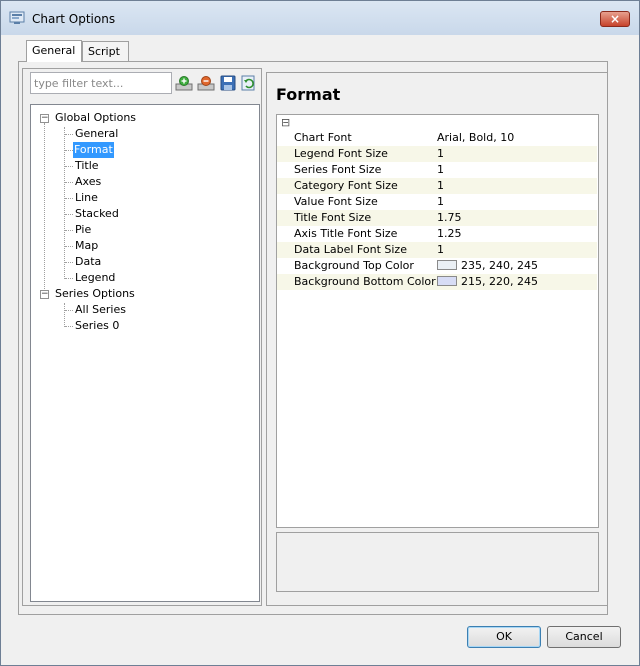  What do you see at coordinates (308, 94) in the screenshot?
I see `section-title: Format` at bounding box center [308, 94].